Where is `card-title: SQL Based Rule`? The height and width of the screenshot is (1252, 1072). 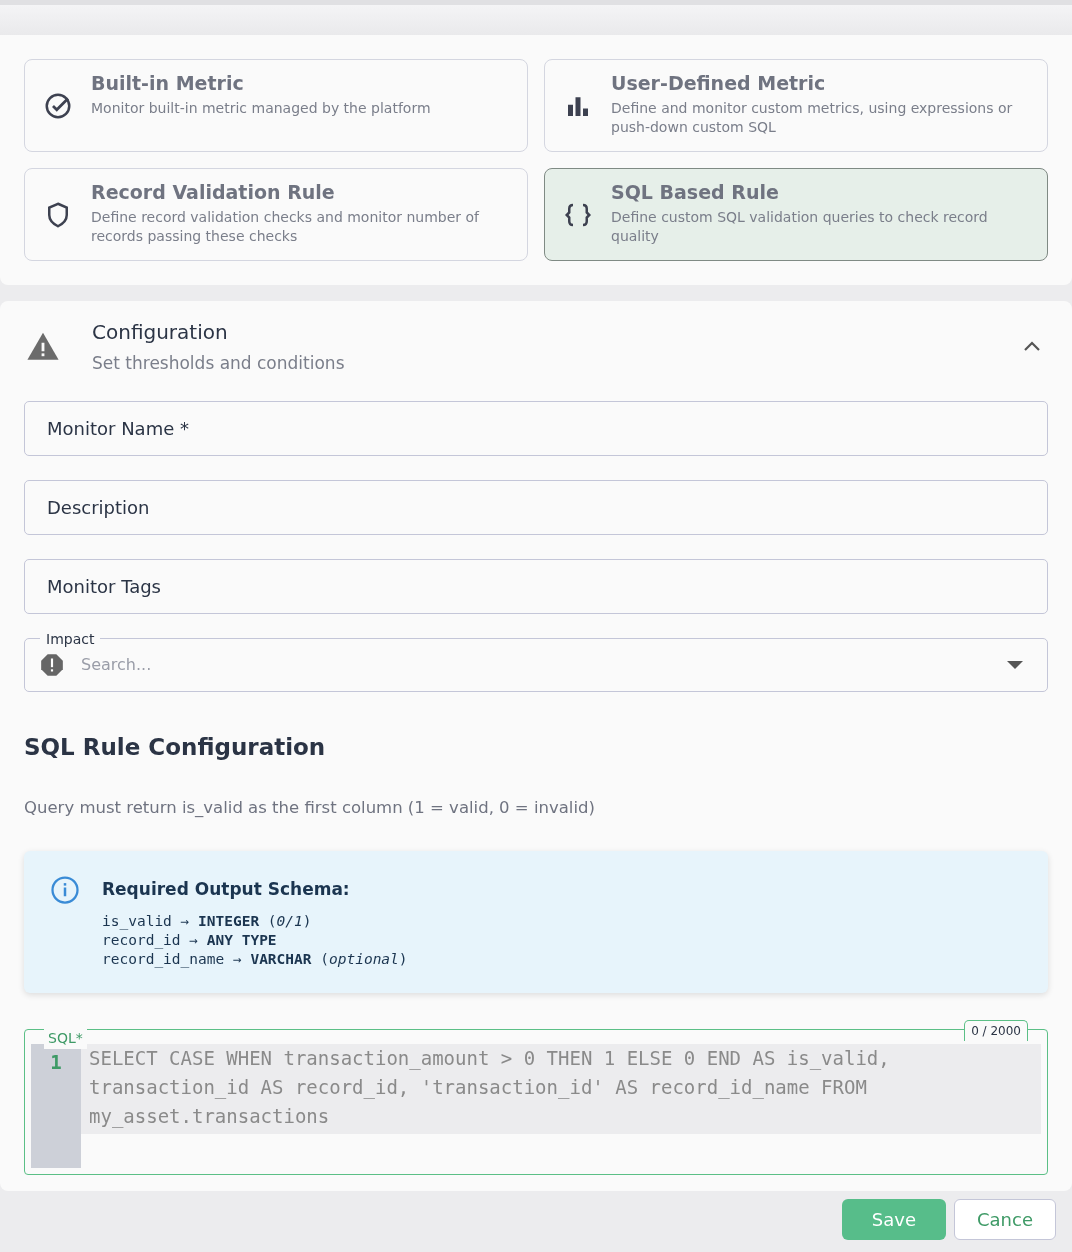 card-title: SQL Based Rule is located at coordinates (695, 192).